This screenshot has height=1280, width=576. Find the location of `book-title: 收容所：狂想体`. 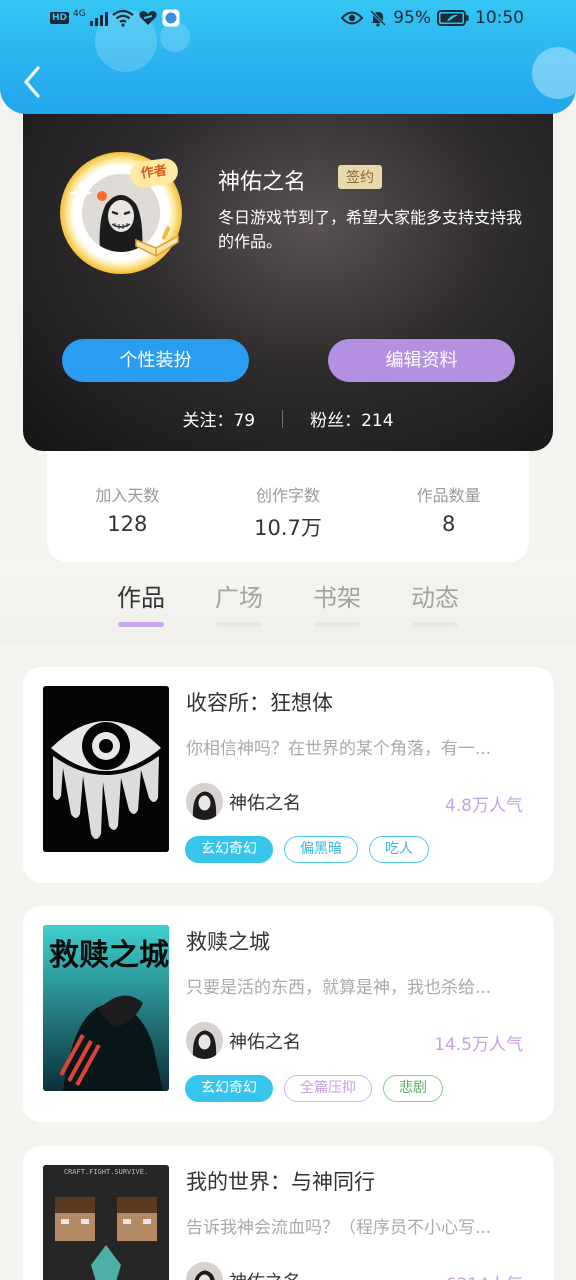

book-title: 收容所：狂想体 is located at coordinates (259, 702).